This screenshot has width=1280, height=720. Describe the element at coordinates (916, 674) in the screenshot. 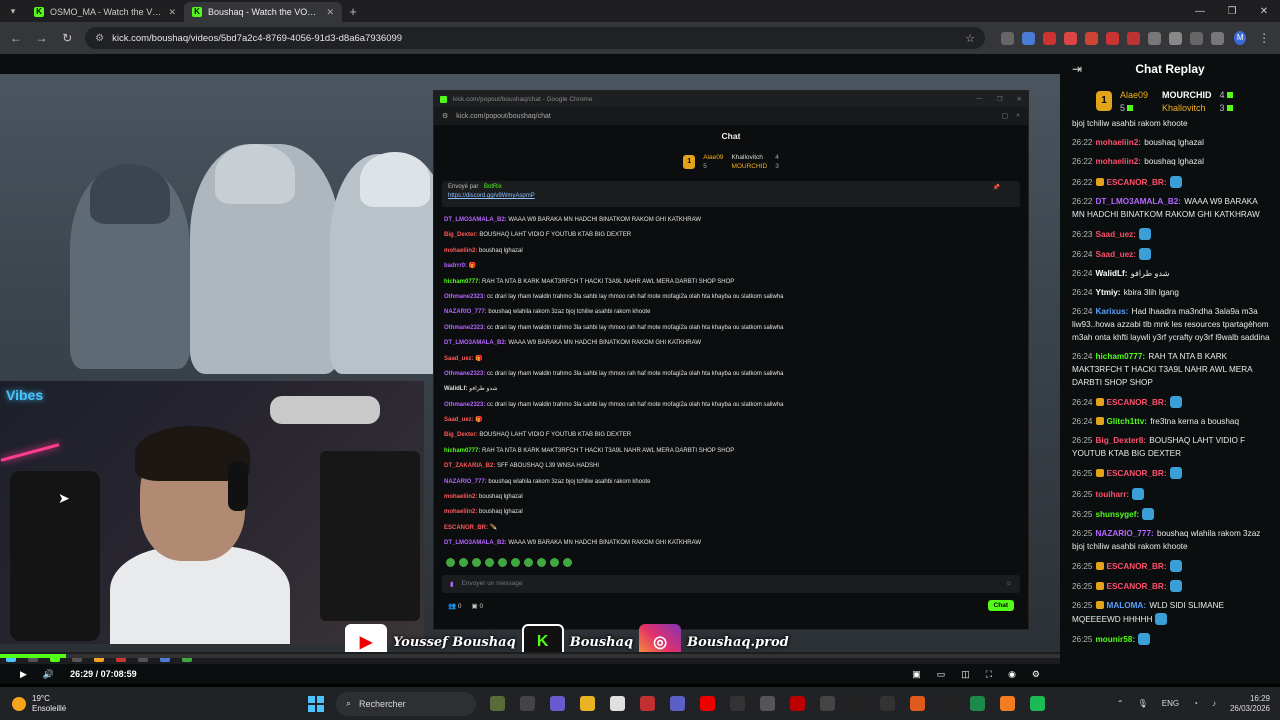

I see `clip-icon: ▣` at that location.